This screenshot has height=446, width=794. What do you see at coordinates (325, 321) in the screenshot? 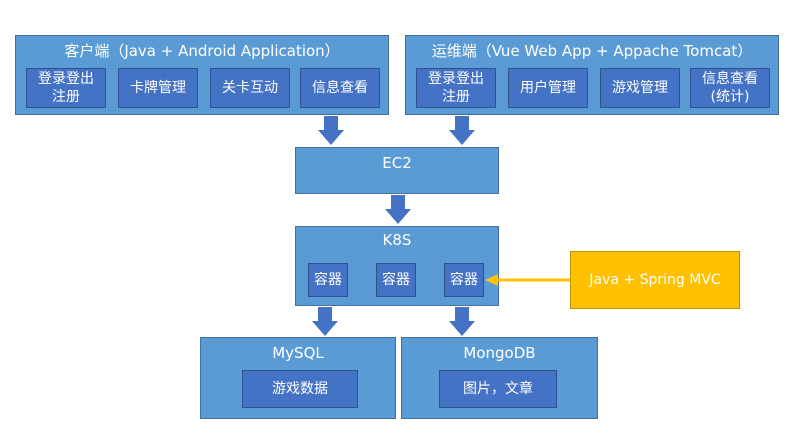
I see `arrow-k8s-to-mysql` at bounding box center [325, 321].